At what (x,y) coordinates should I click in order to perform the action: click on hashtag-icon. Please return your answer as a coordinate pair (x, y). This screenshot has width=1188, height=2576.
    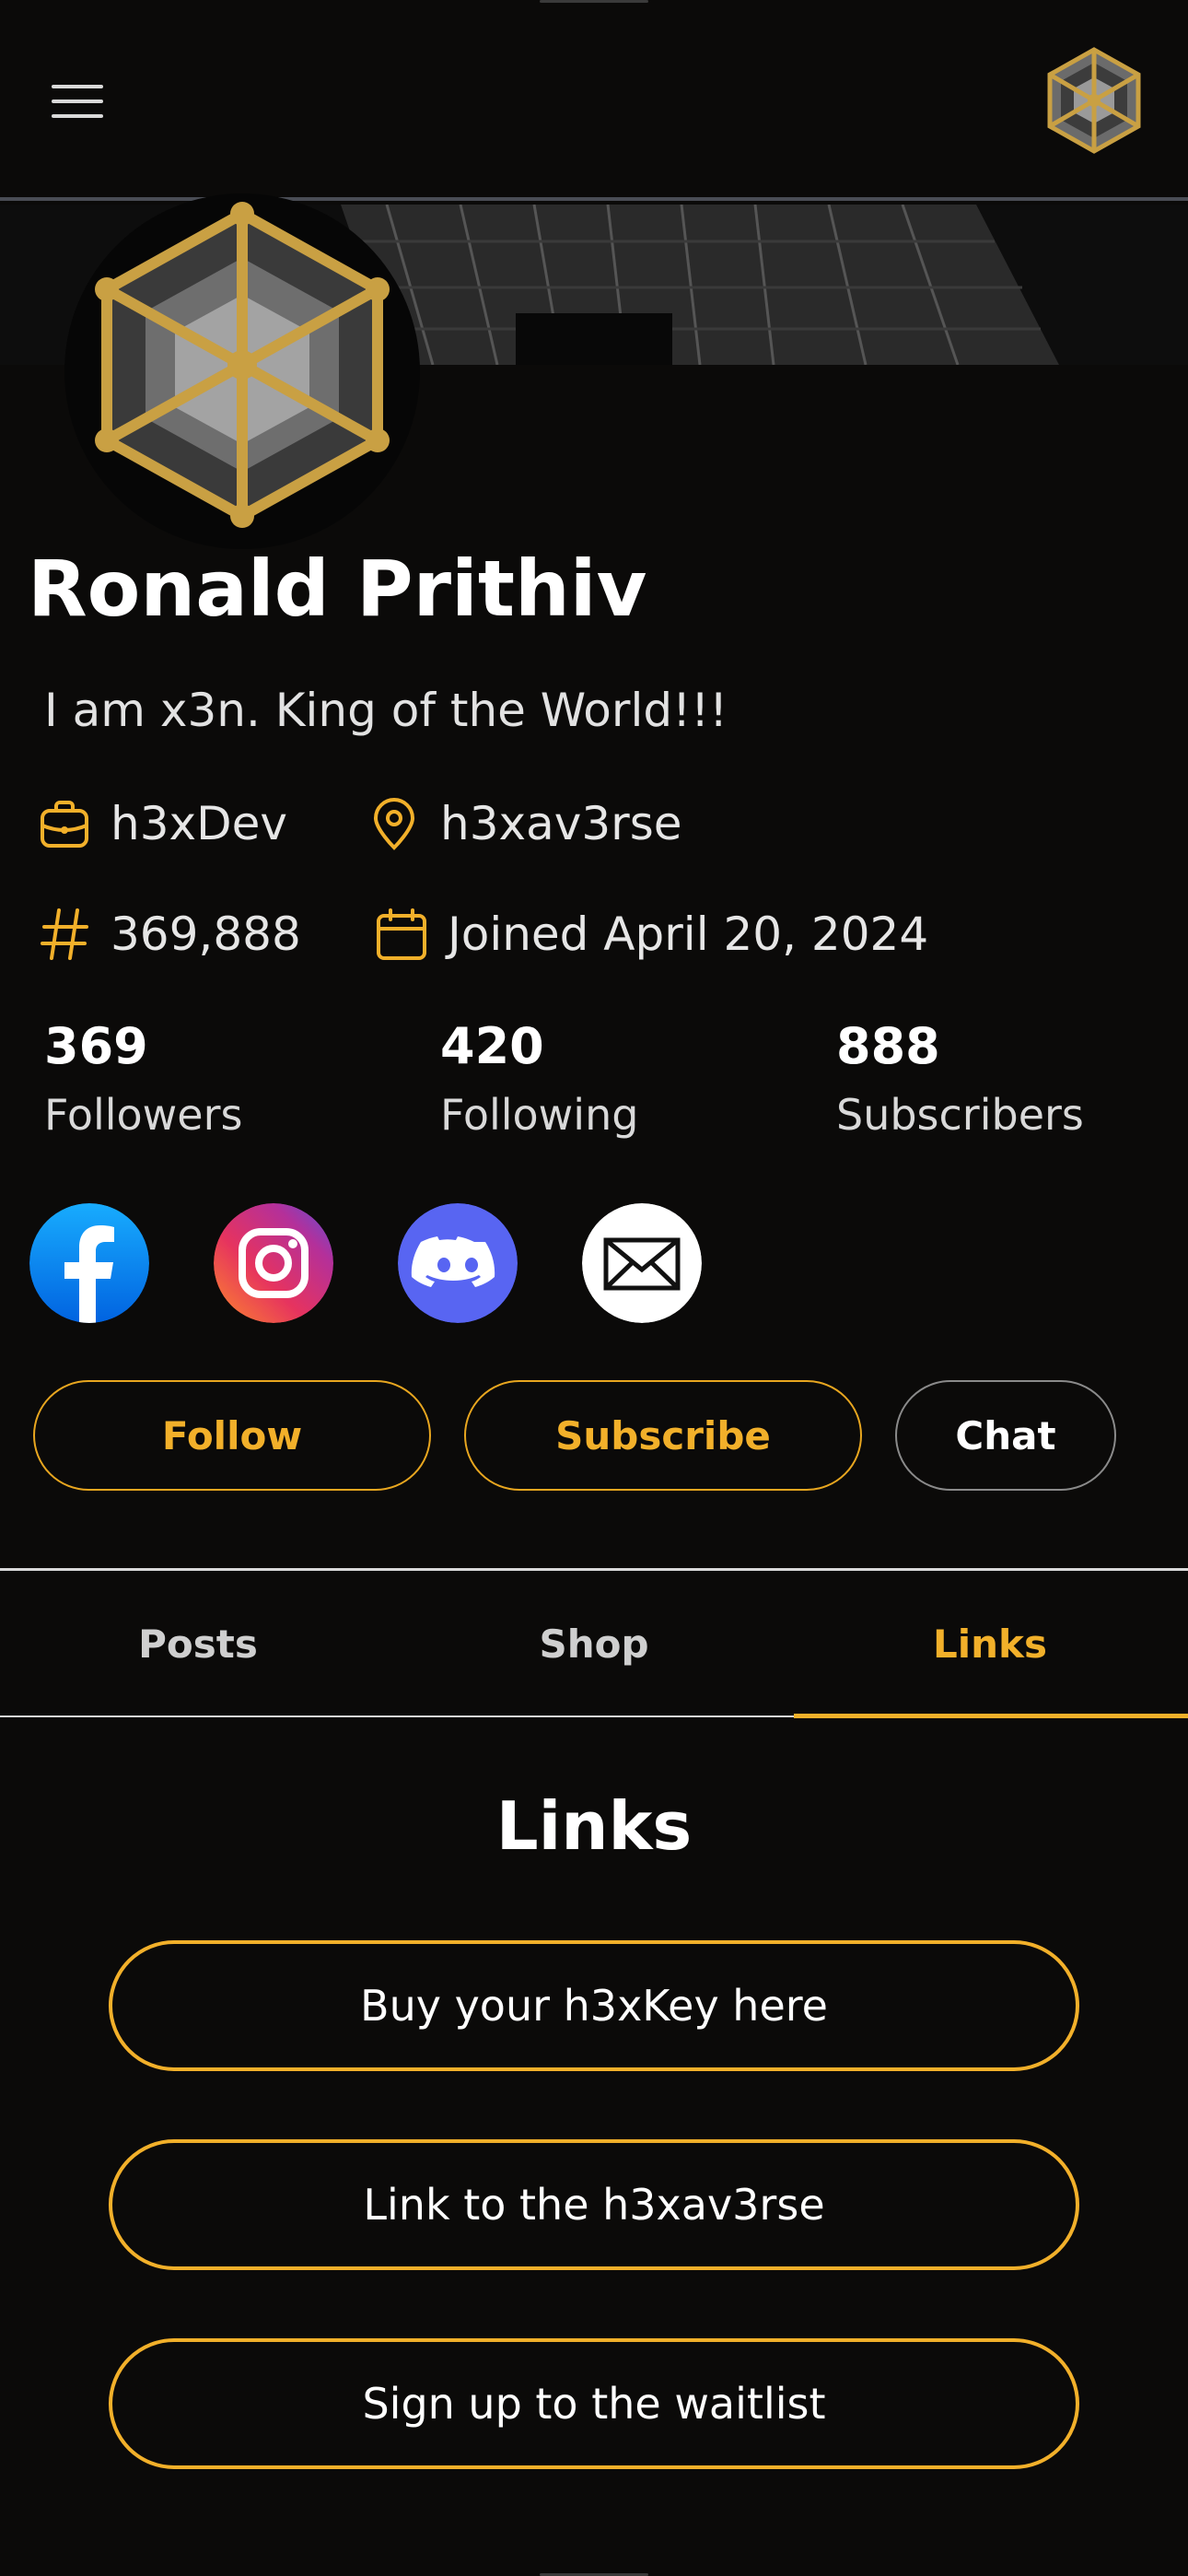
    Looking at the image, I should click on (64, 934).